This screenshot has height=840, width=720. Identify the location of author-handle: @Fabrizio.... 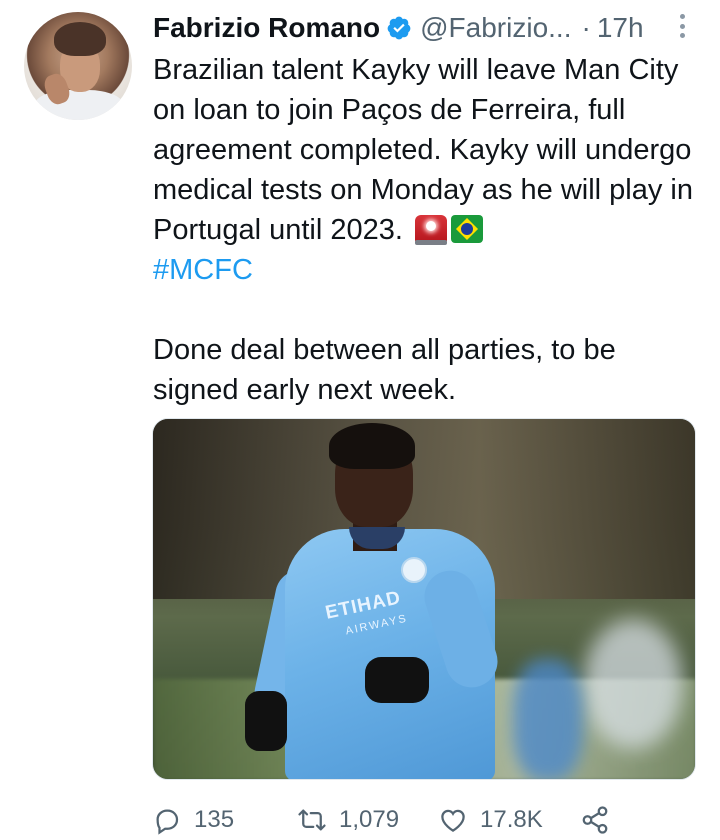
(495, 28).